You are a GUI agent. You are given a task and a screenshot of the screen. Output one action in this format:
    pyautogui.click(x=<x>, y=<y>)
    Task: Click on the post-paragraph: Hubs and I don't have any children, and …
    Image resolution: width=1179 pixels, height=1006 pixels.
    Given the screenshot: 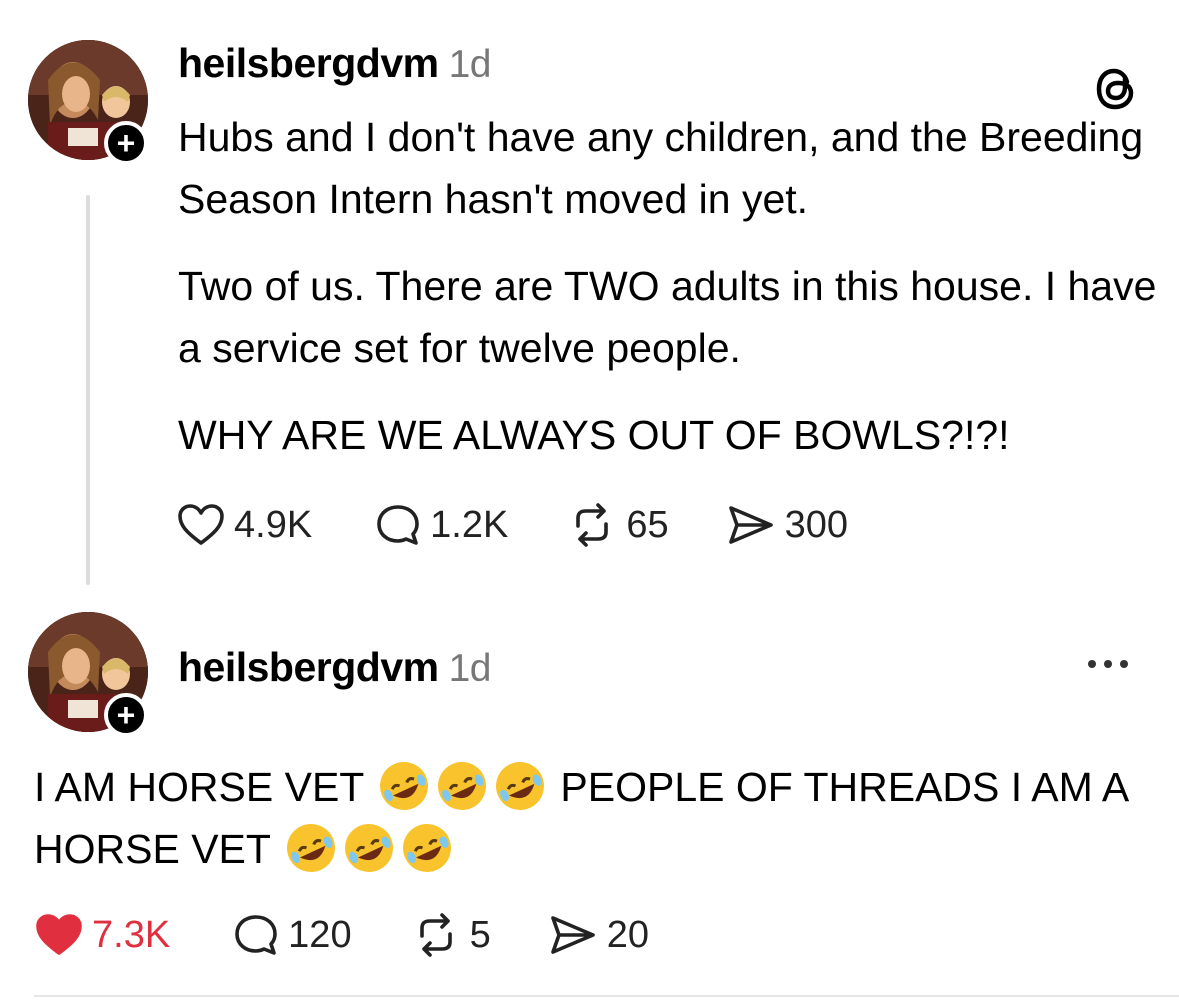 What is the action you would take?
    pyautogui.click(x=661, y=168)
    